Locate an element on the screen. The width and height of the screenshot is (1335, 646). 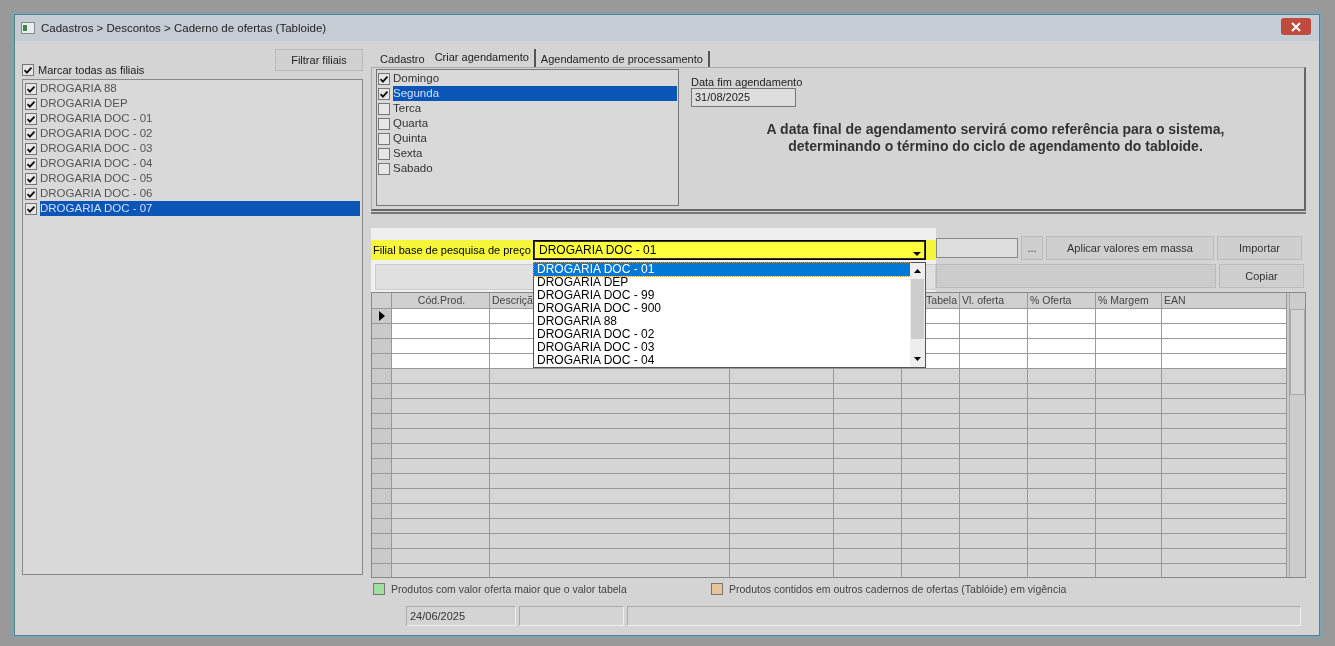
column-header: % Margem is located at coordinates (1129, 301).